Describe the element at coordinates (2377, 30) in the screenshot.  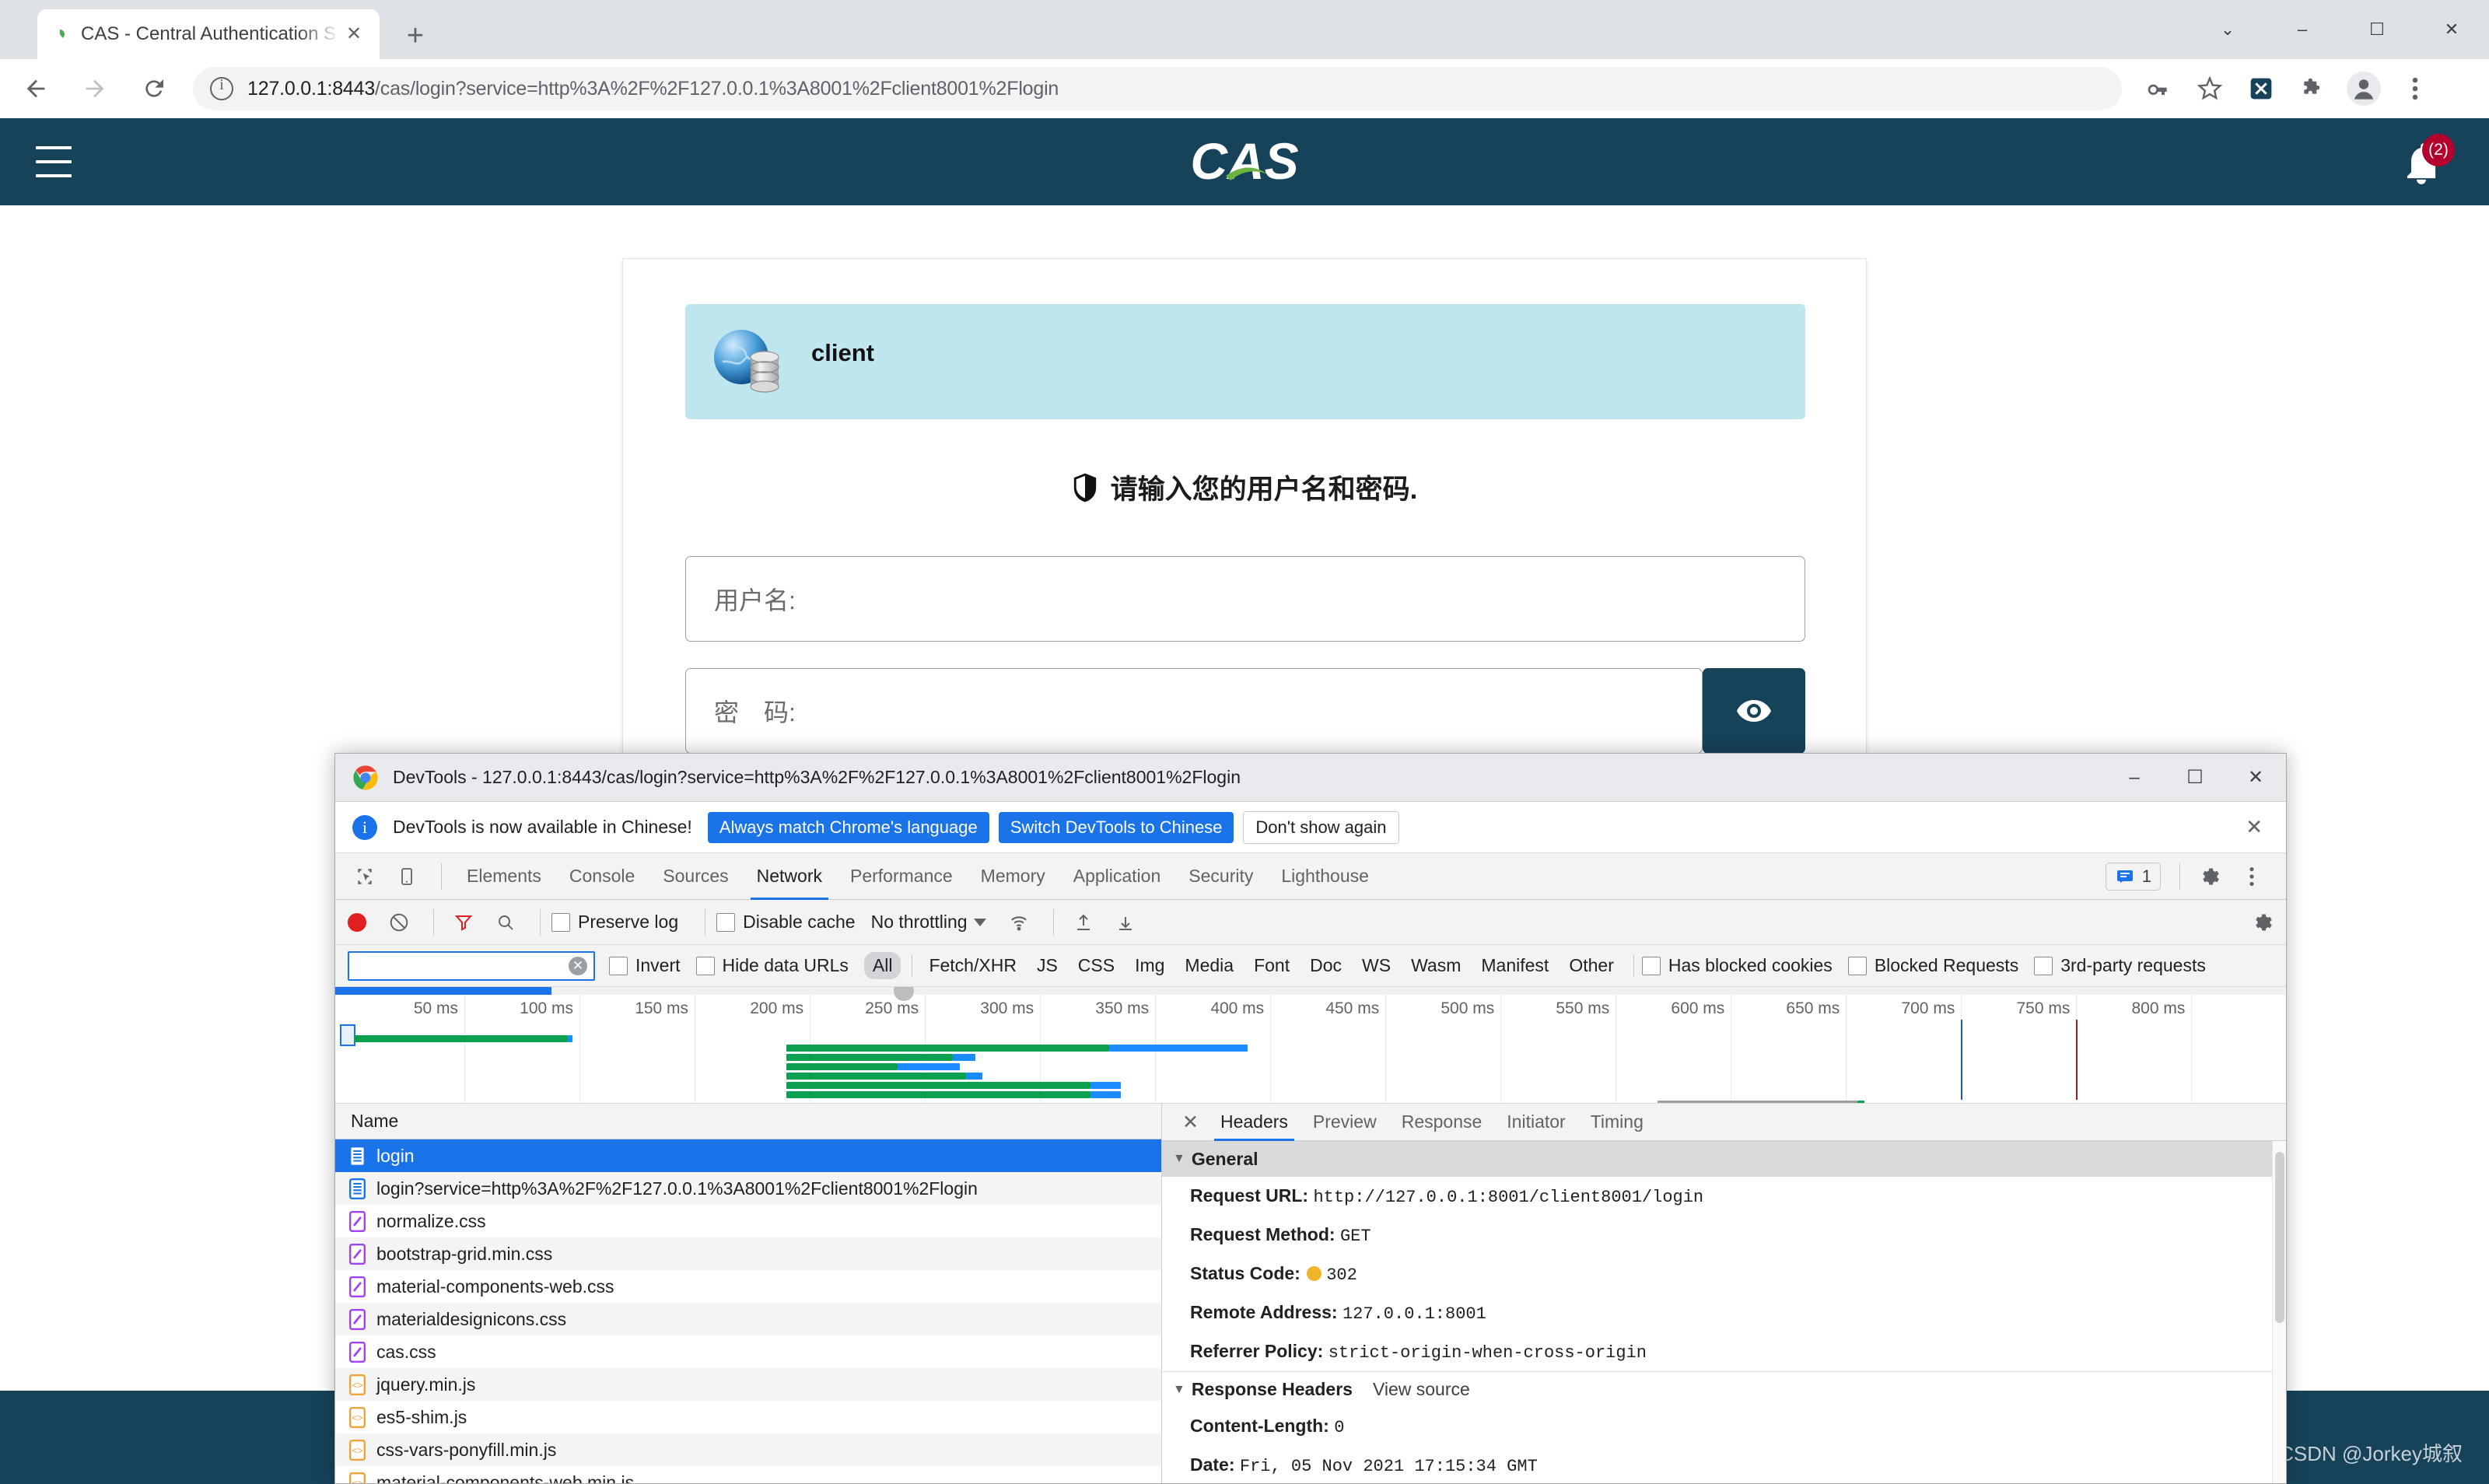
I see `maximize-icon: ☐` at that location.